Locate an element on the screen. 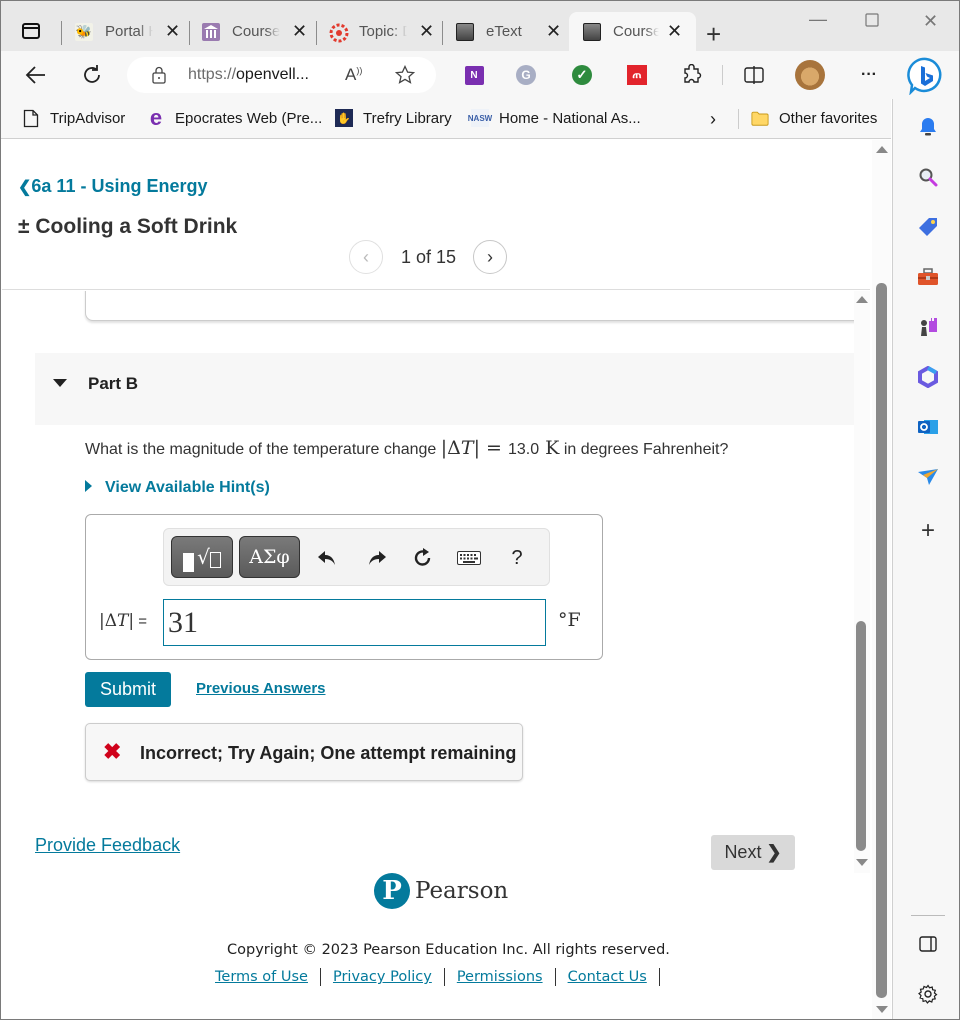  provide-feedback-link: Provide Feedback is located at coordinates (107, 845).